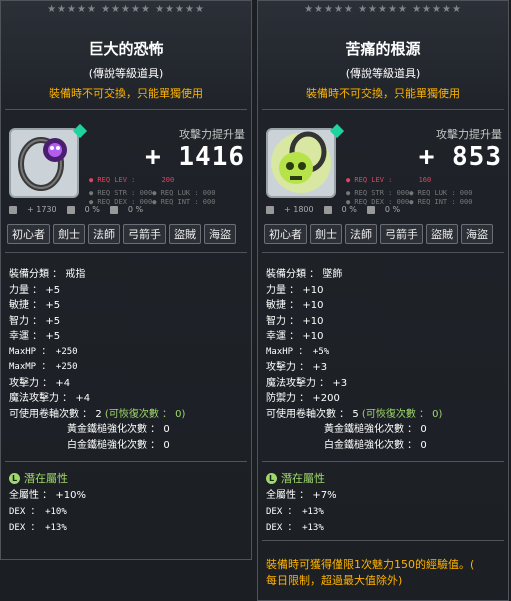 This screenshot has width=511, height=601. Describe the element at coordinates (383, 49) in the screenshot. I see `item-title: 苦痛的根源` at that location.